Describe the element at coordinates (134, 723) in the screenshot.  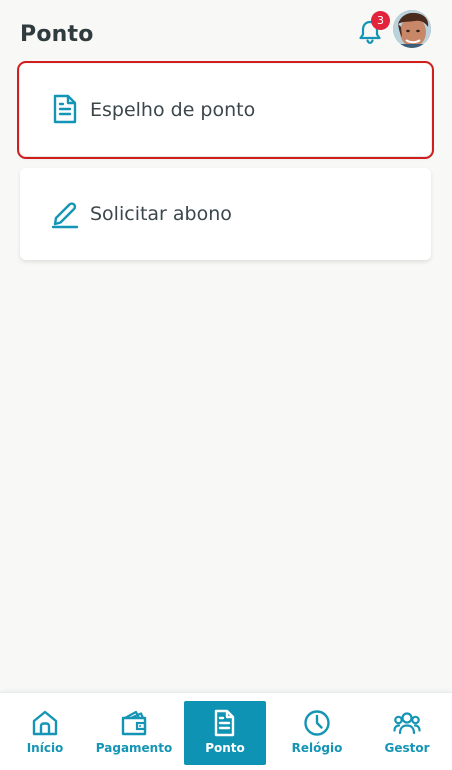
I see `wallet-icon` at that location.